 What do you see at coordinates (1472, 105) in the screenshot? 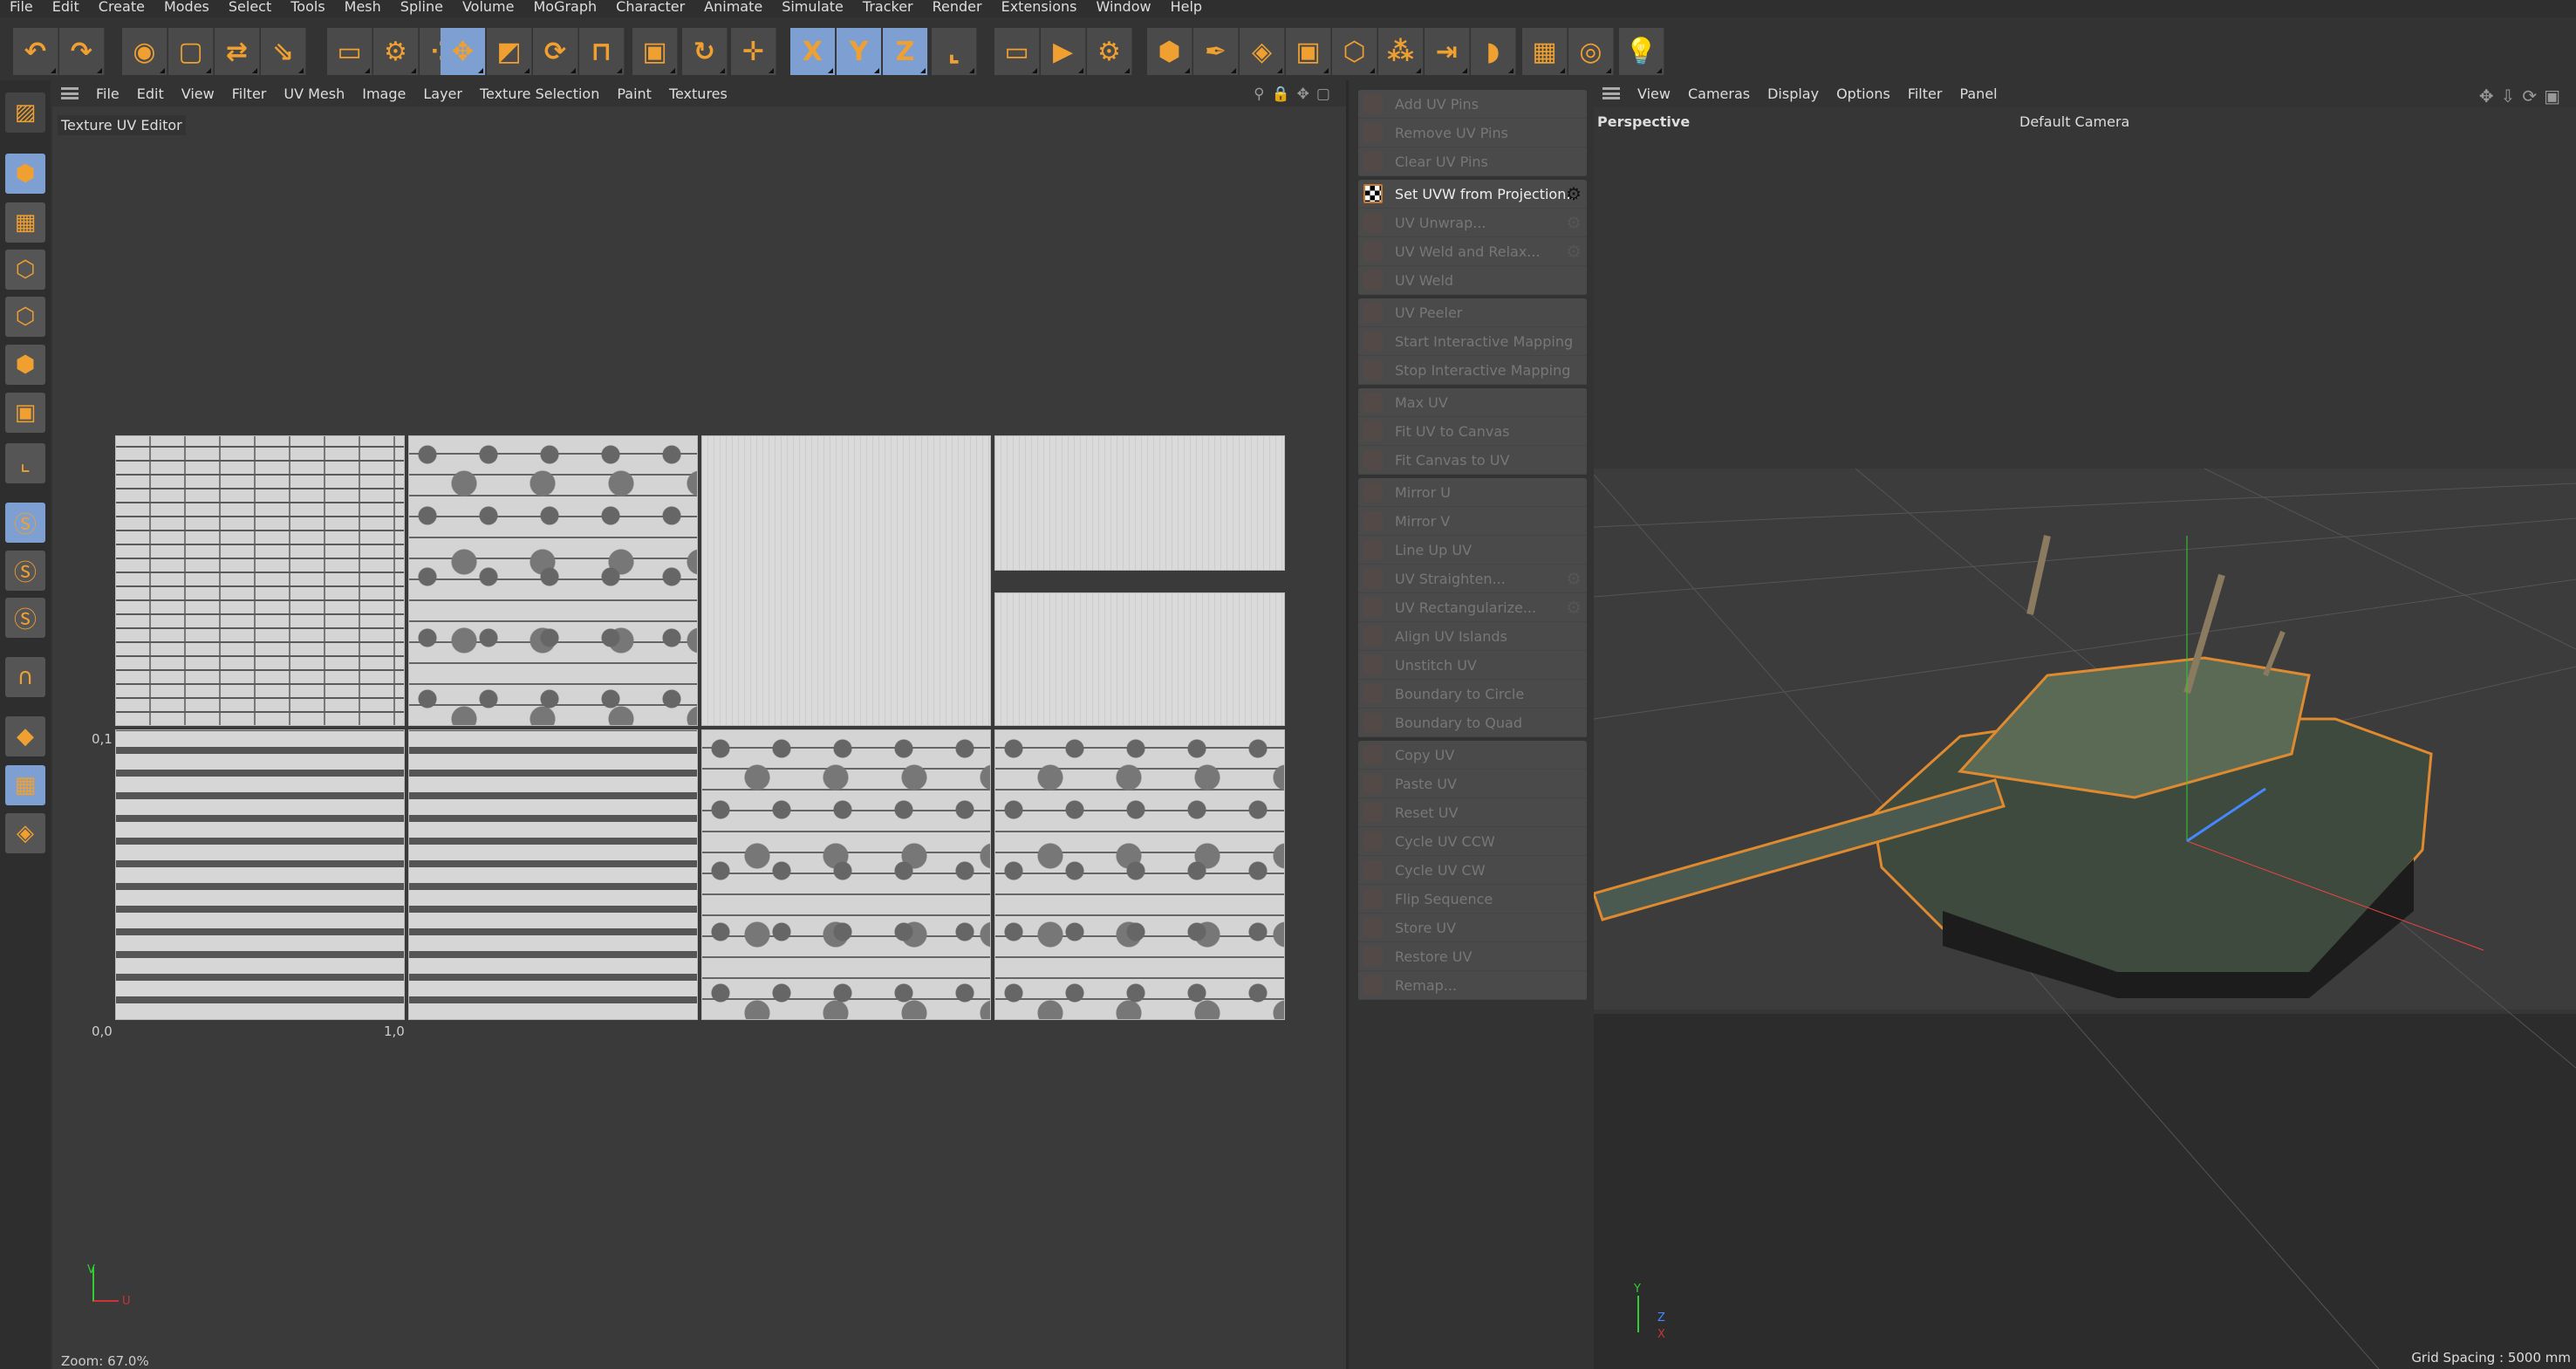
I see `command-add-uv-pins: Add UV Pins` at bounding box center [1472, 105].